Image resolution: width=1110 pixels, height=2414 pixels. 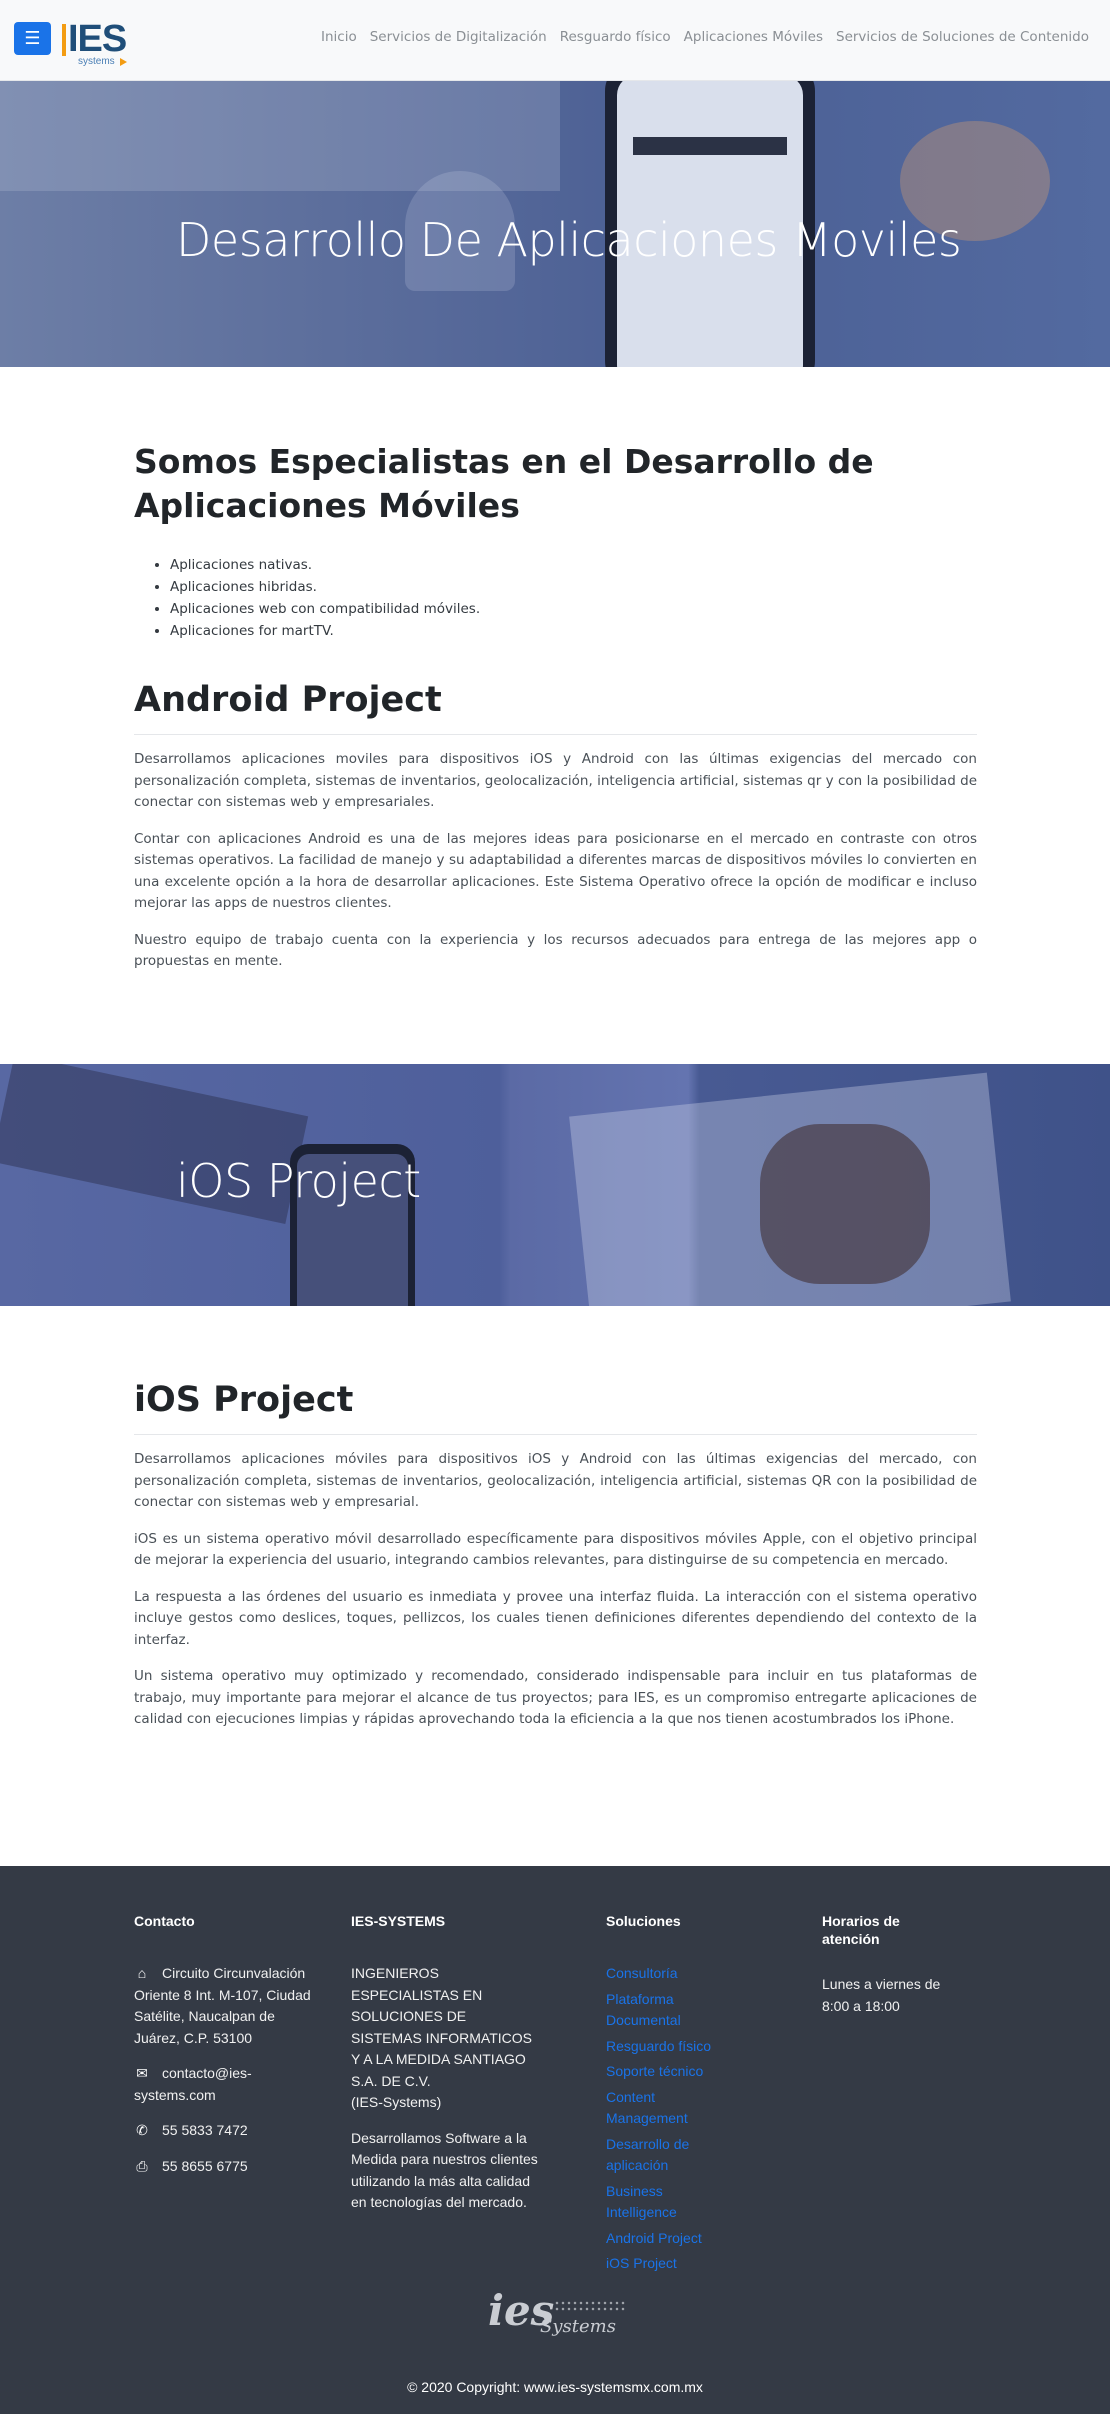 What do you see at coordinates (398, 1921) in the screenshot?
I see `footer-company-heading: IES-SYSTEMS` at bounding box center [398, 1921].